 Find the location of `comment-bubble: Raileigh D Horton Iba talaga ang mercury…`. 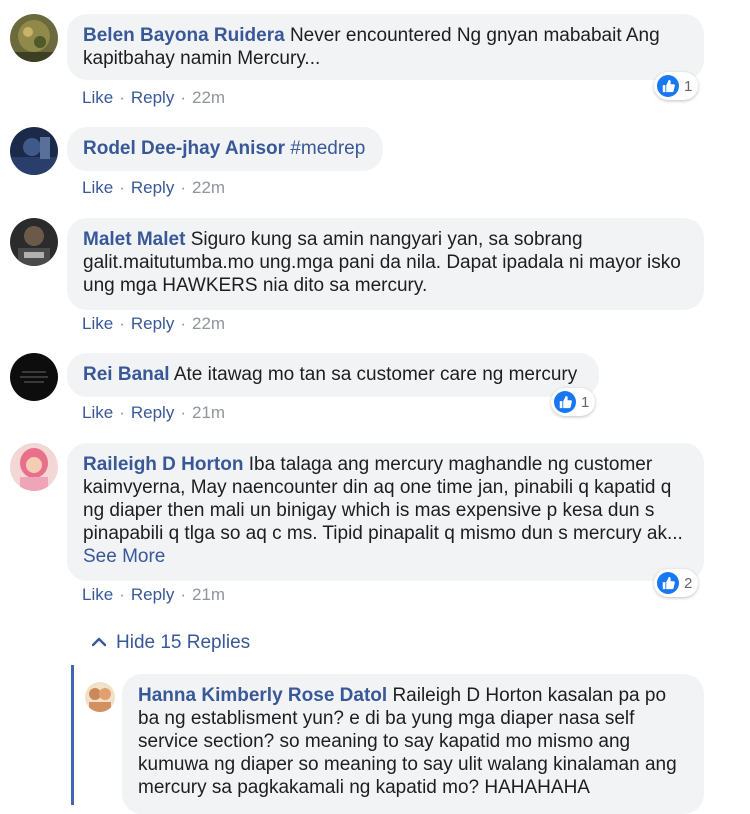

comment-bubble: Raileigh D Horton Iba talaga ang mercury… is located at coordinates (385, 512).